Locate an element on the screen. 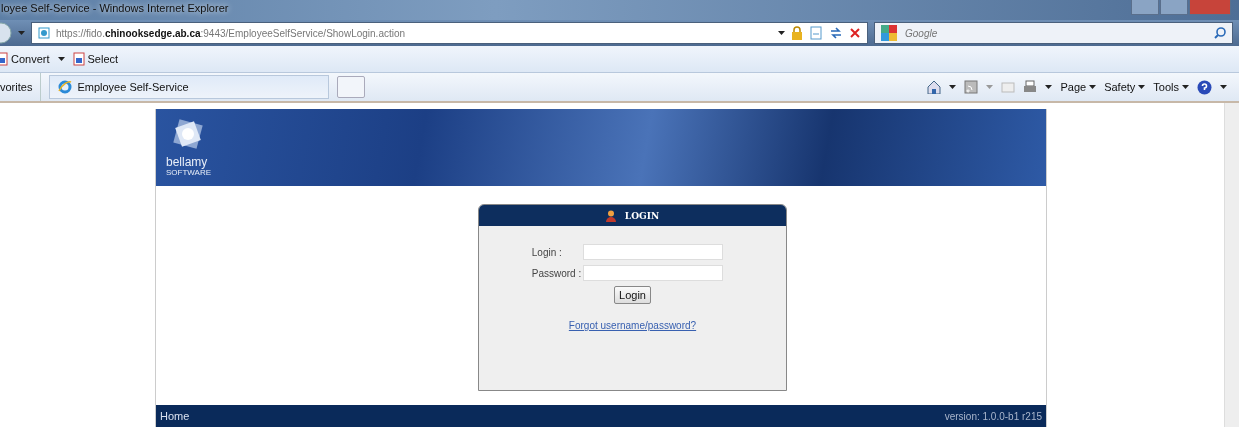 The image size is (1239, 427). window-title: loyee Self-Service - Windows Internet Explorer is located at coordinates (115, 7).